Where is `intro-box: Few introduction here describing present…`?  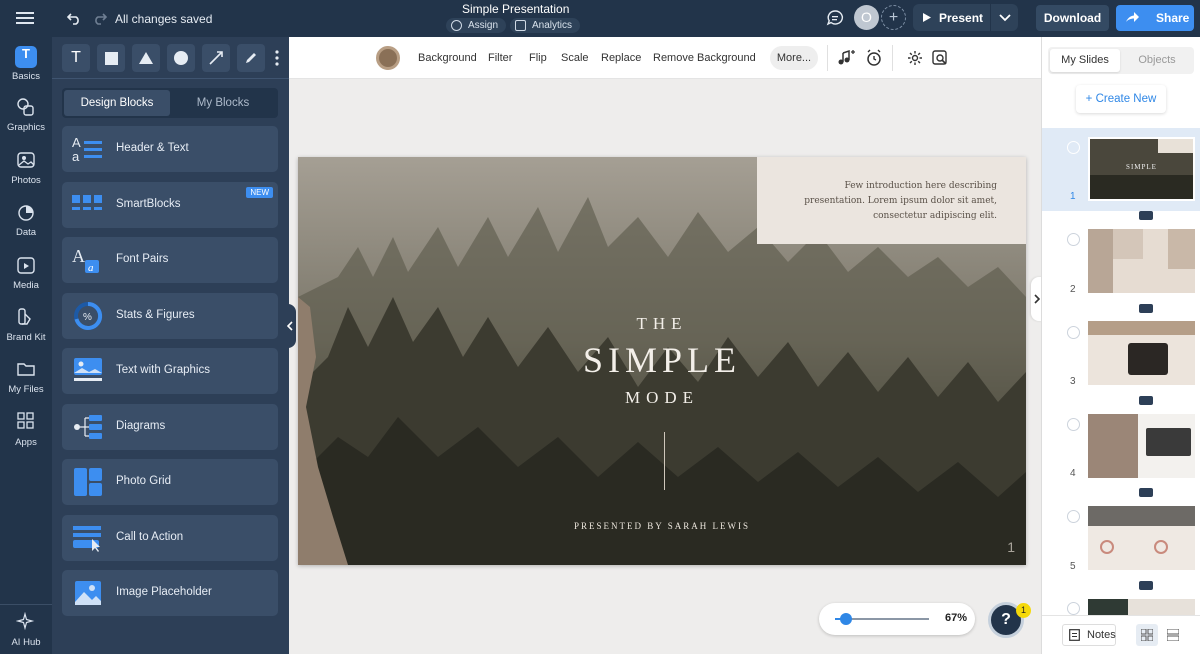 intro-box: Few introduction here describing present… is located at coordinates (891, 200).